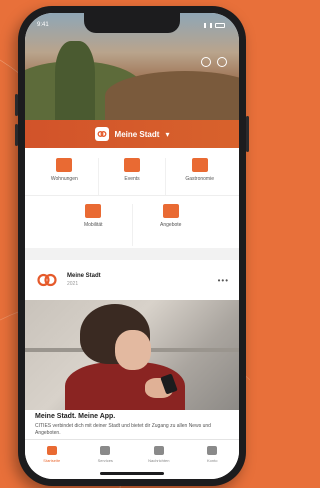 This screenshot has height=488, width=320. Describe the element at coordinates (51, 450) in the screenshot. I see `home-icon` at that location.